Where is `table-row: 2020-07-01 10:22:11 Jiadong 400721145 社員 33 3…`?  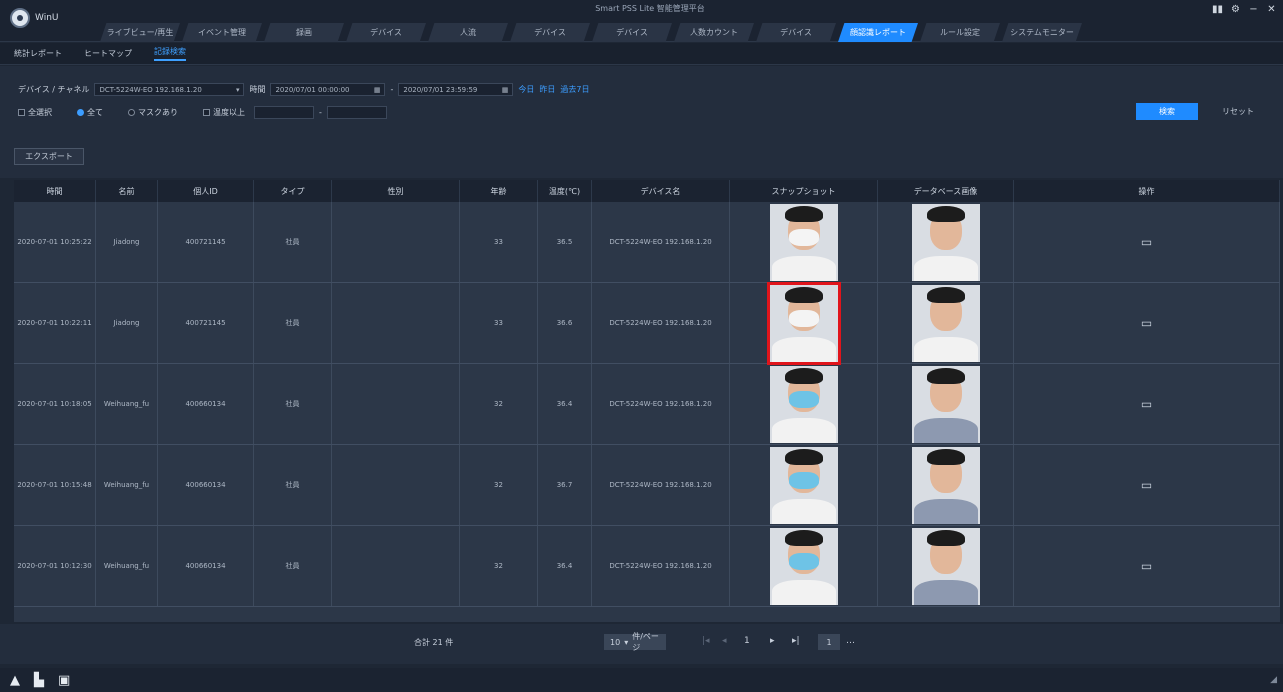 table-row: 2020-07-01 10:22:11 Jiadong 400721145 社員 33 3… is located at coordinates (647, 323).